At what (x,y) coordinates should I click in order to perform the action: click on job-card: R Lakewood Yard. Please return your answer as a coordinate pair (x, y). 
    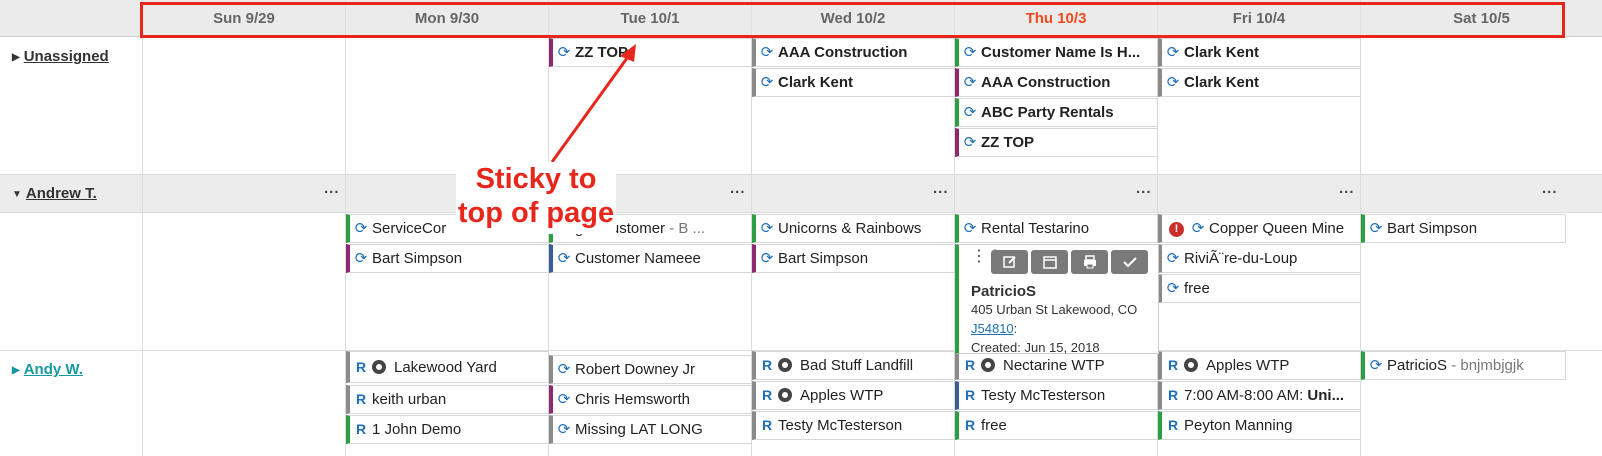
    Looking at the image, I should click on (447, 367).